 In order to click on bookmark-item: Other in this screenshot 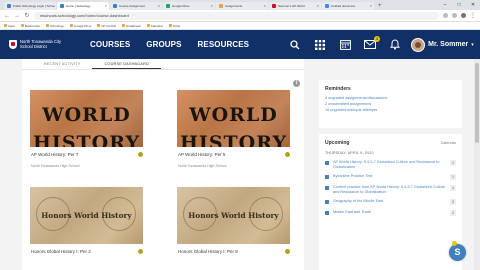, I will do `click(174, 26)`.